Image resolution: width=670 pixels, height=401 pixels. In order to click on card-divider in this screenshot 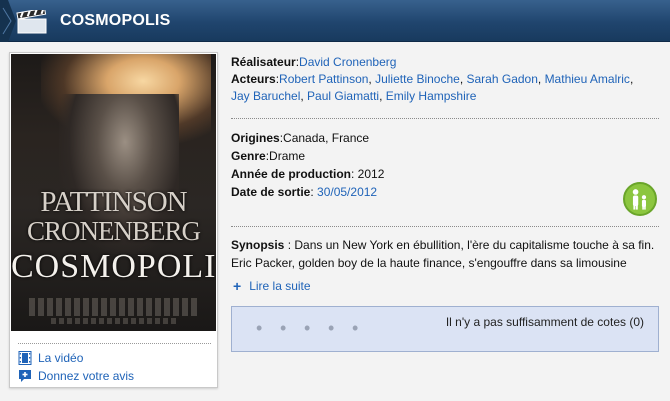, I will do `click(114, 343)`.